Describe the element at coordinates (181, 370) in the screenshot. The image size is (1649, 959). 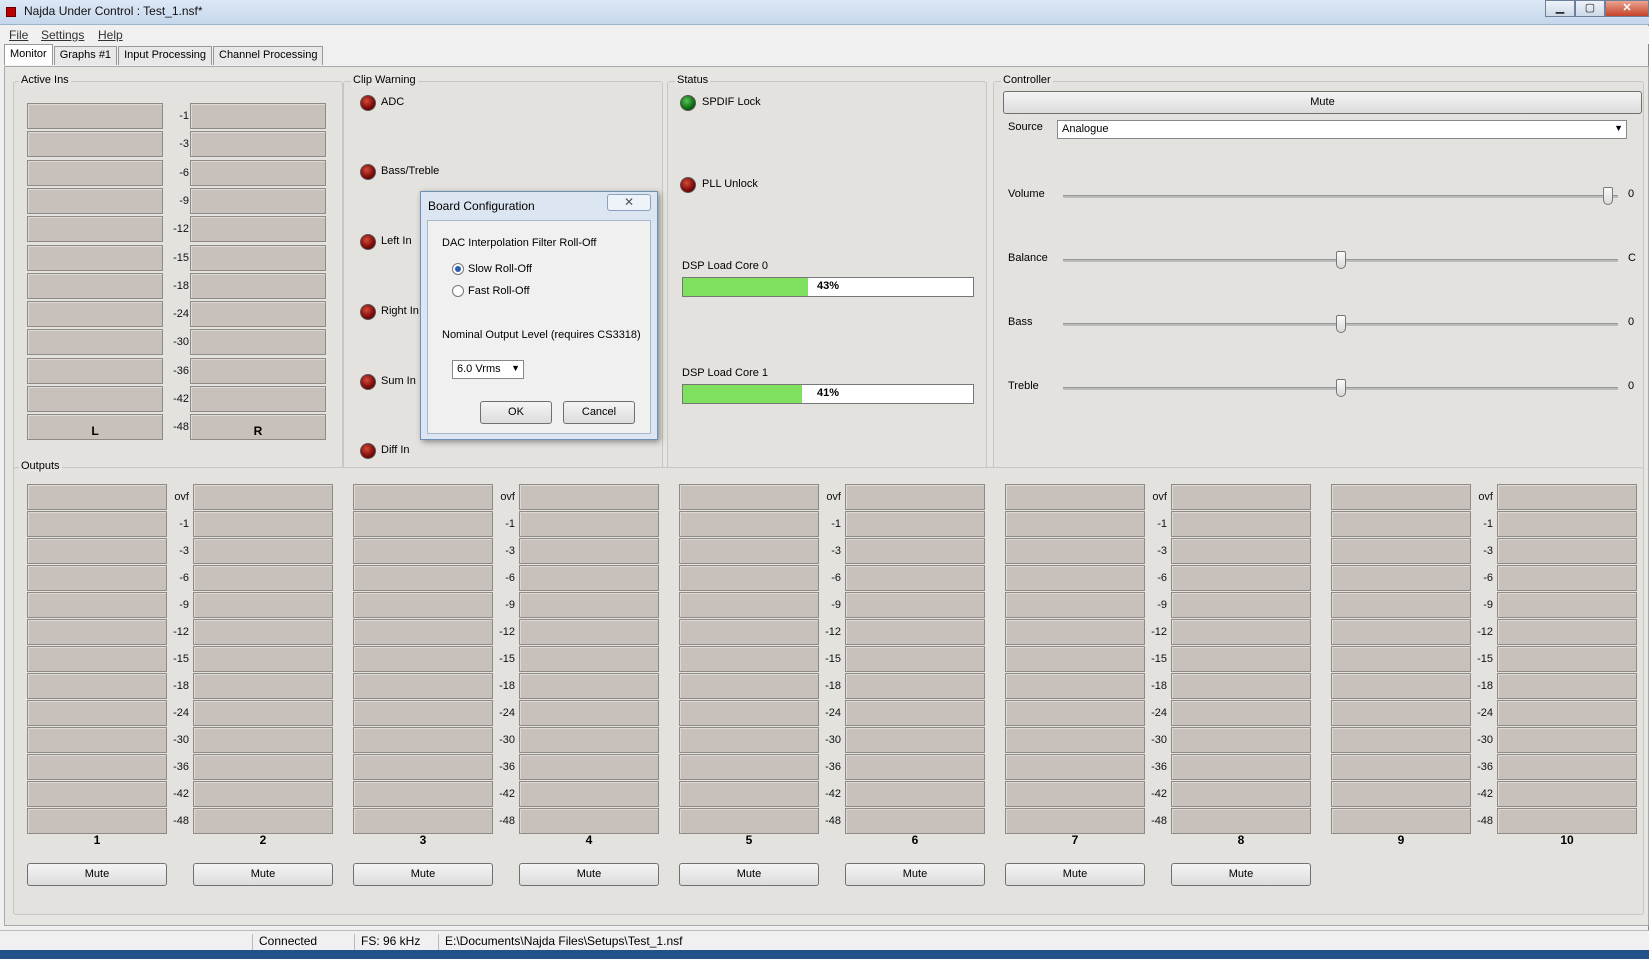
I see `meter-tick-label: -36` at that location.